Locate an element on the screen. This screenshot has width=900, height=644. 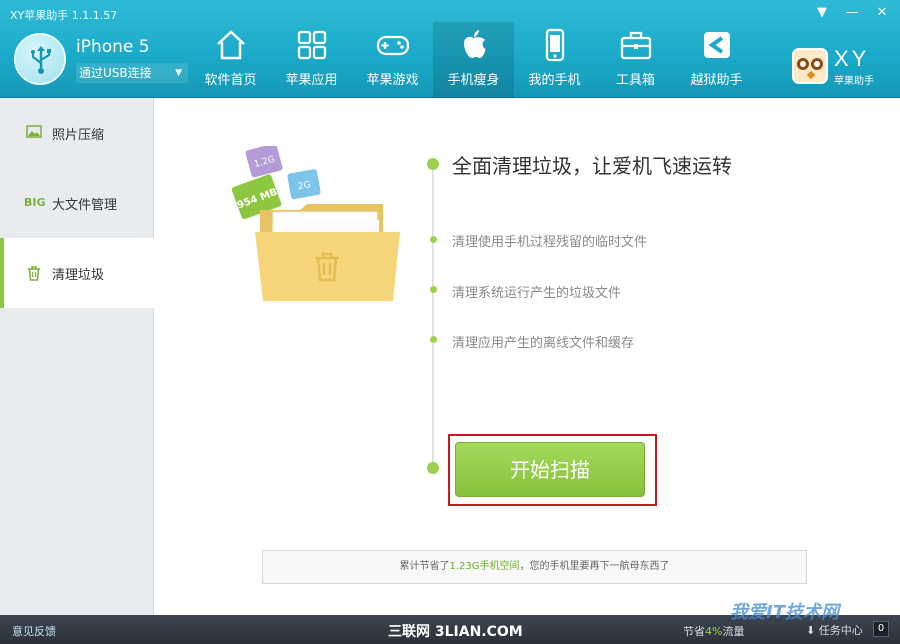
task-count-badge: 0 is located at coordinates (881, 629).